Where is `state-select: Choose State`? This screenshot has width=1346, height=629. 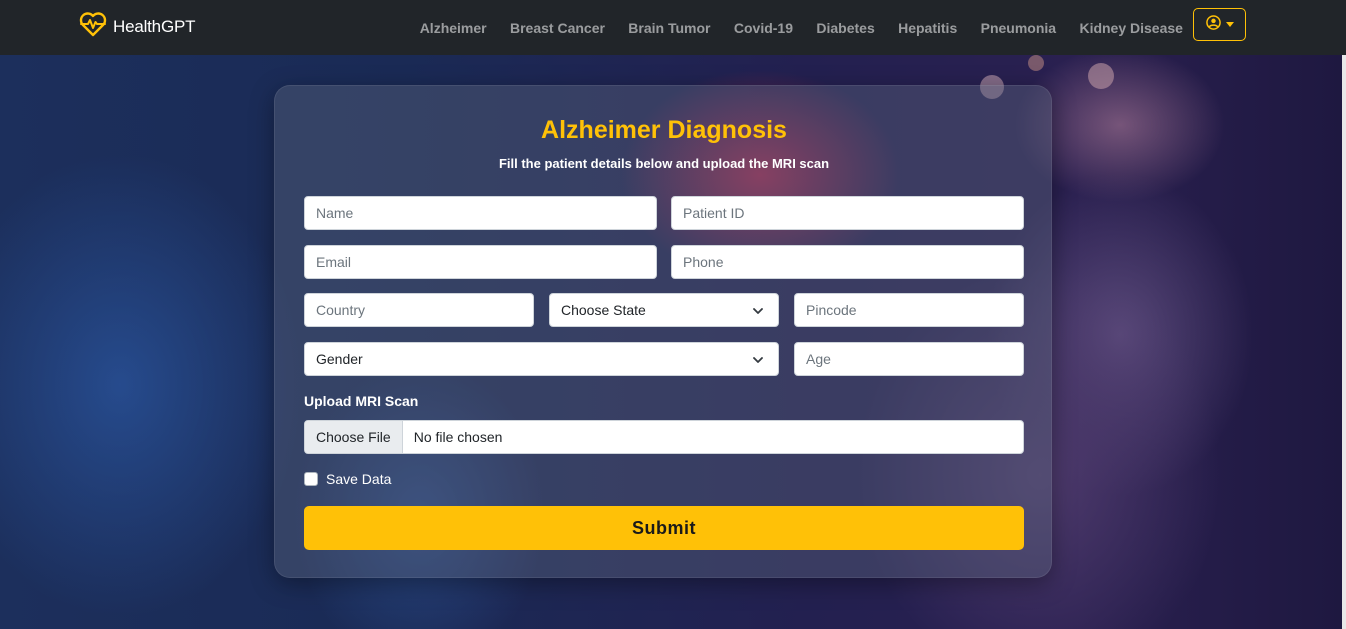 state-select: Choose State is located at coordinates (664, 310).